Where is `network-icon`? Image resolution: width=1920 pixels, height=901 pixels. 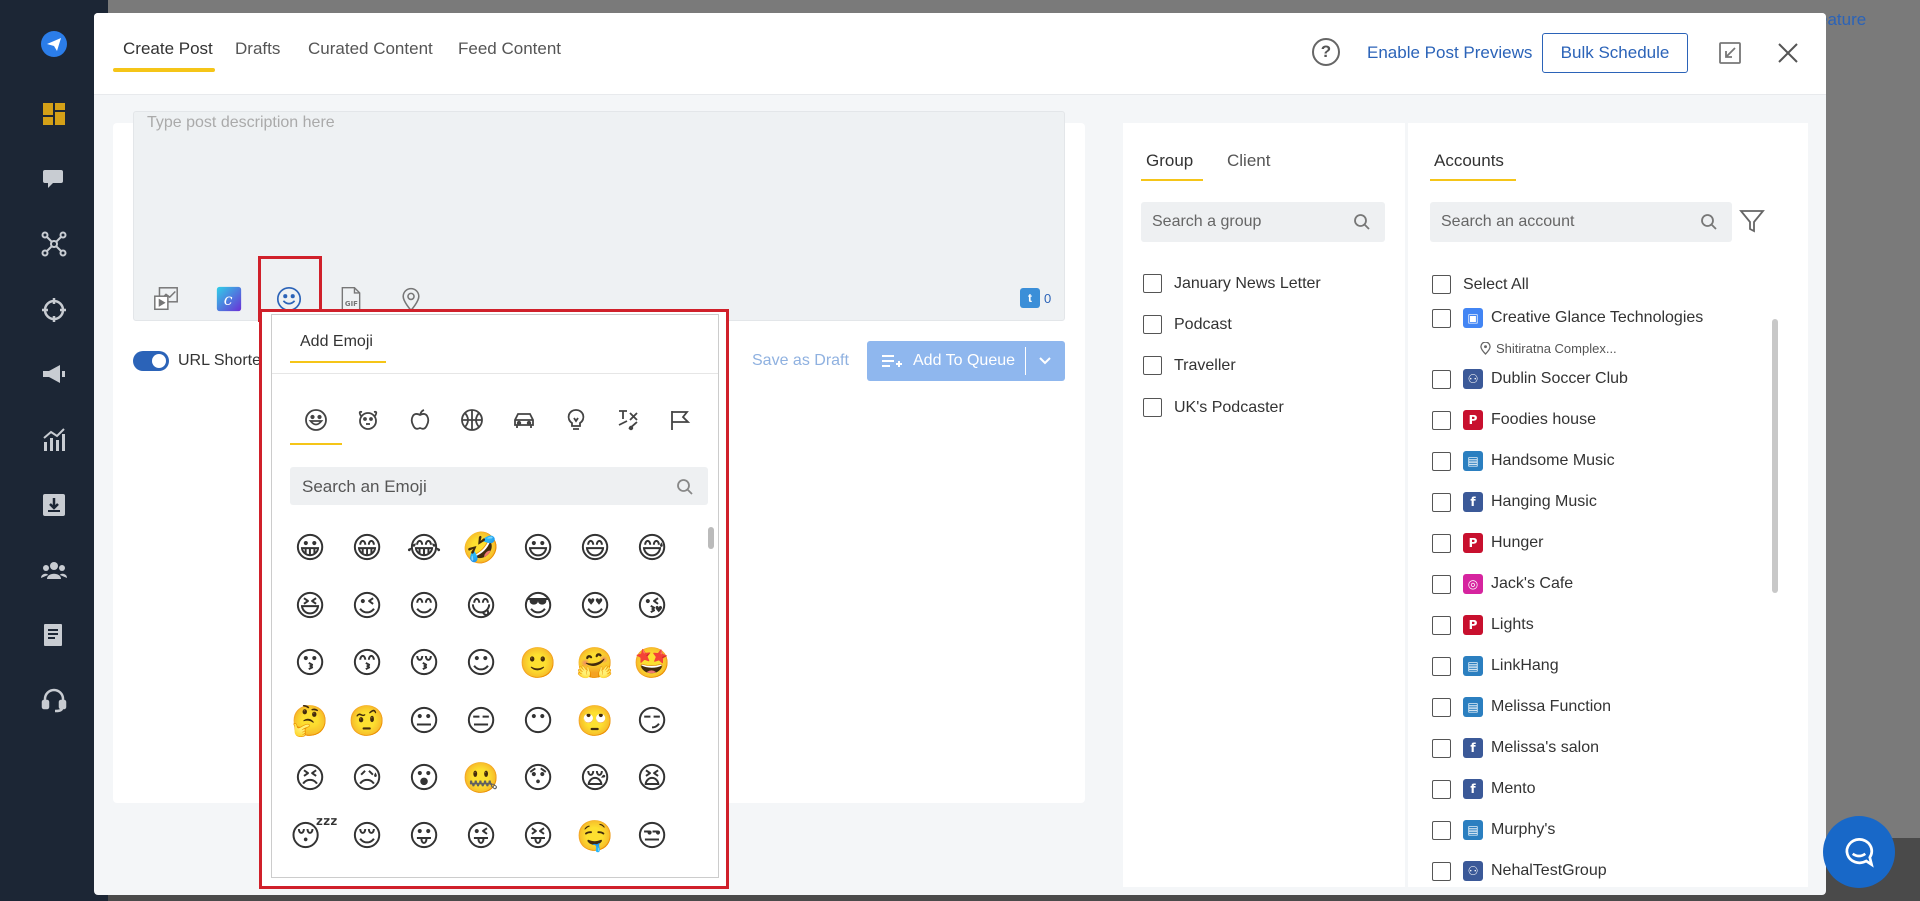 network-icon is located at coordinates (54, 244).